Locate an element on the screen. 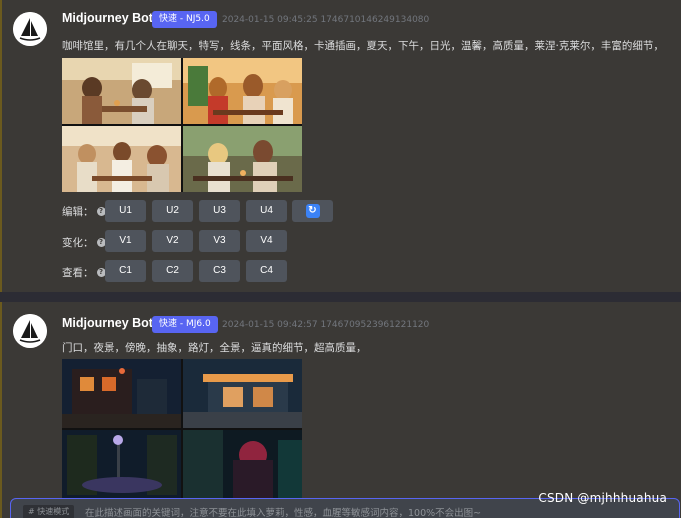 This screenshot has height=518, width=681. refresh-icon: ↻ is located at coordinates (312, 211).